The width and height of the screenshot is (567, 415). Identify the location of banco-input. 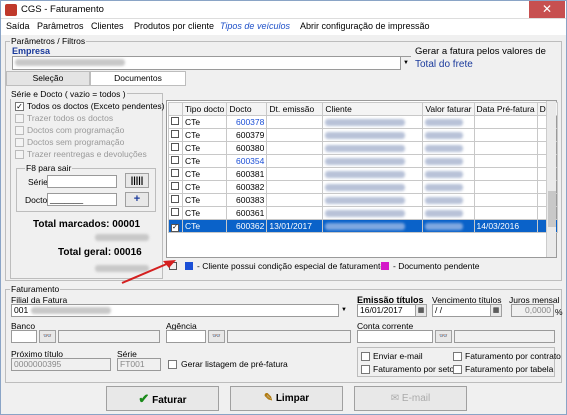
(24, 336).